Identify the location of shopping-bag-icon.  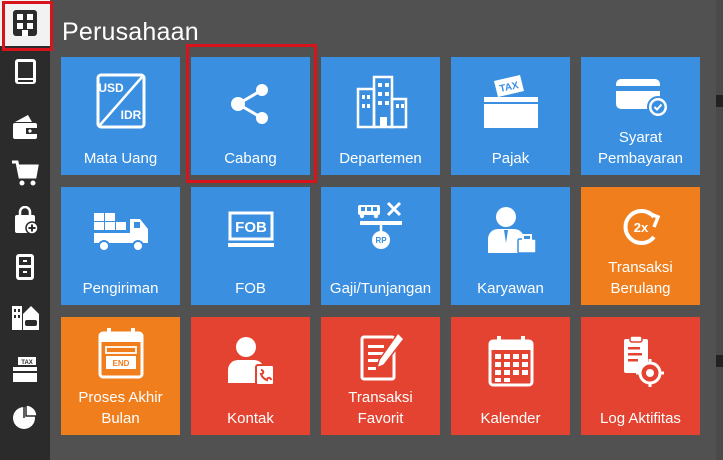
(27, 220).